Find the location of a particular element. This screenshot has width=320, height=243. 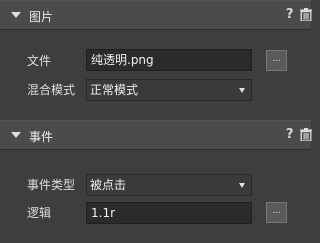

image-panel-title: 图片 is located at coordinates (41, 17).